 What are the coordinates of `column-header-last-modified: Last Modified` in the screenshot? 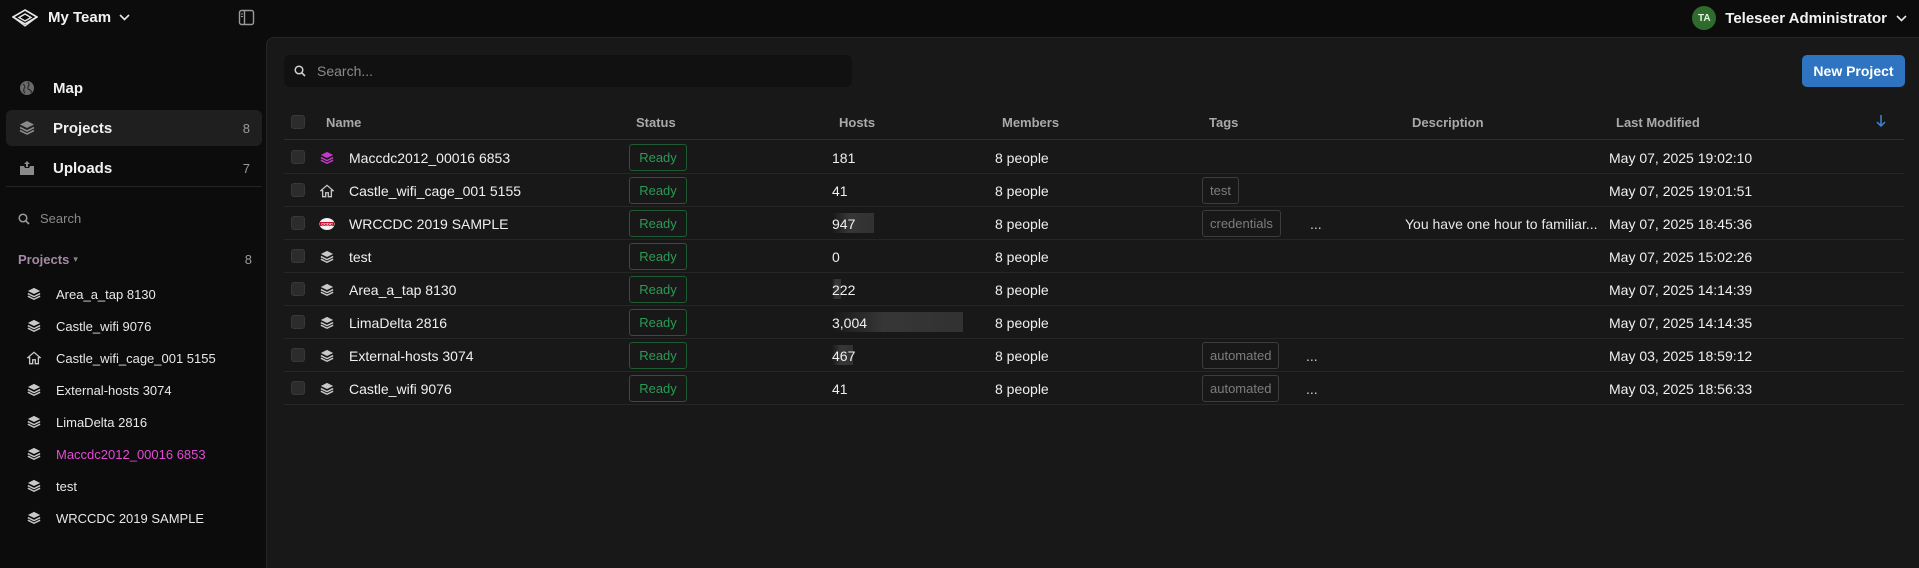 It's located at (1658, 122).